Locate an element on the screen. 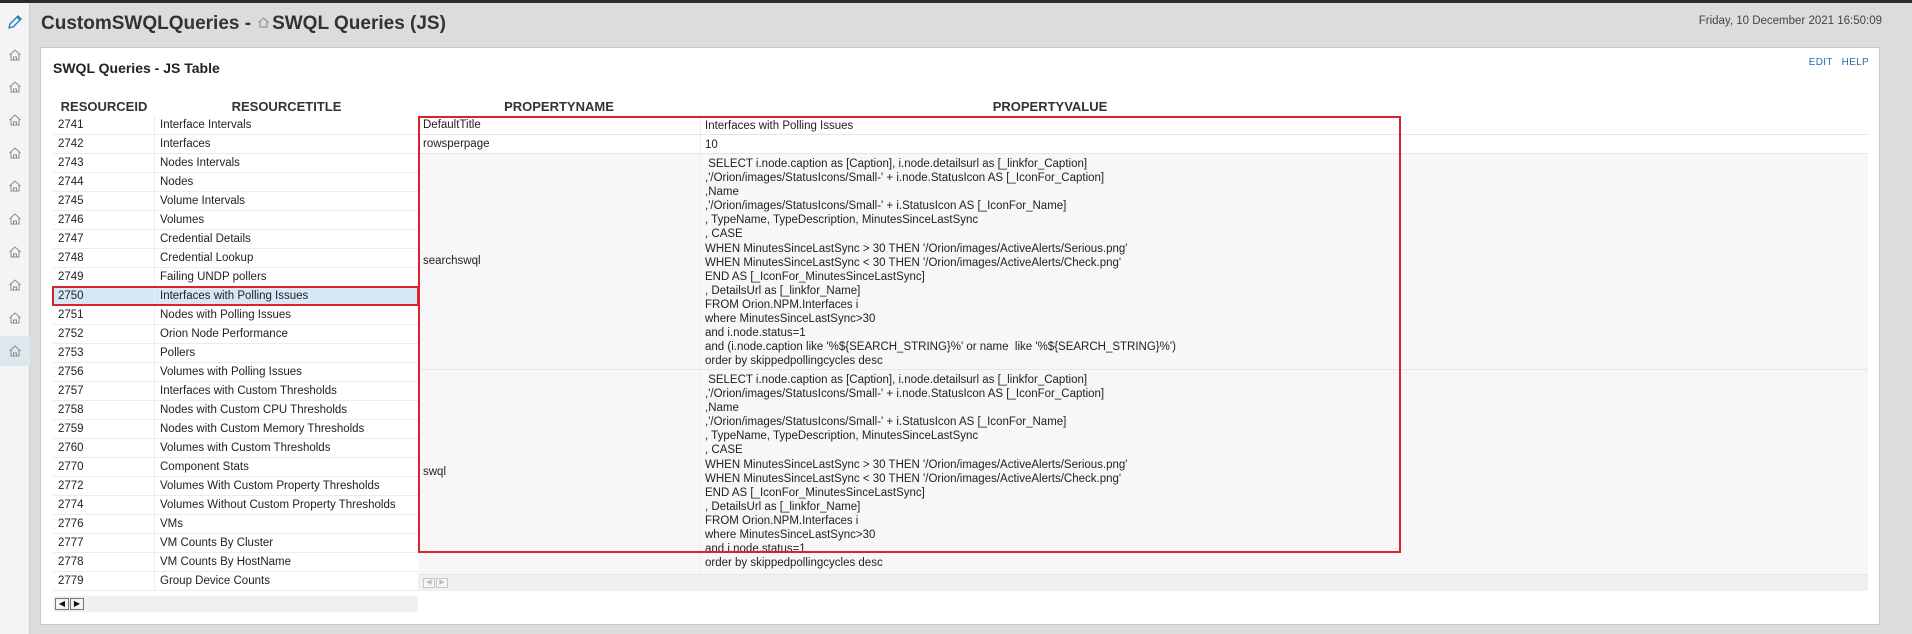 The height and width of the screenshot is (634, 1912). table-row: 2778 VM Counts By HostName is located at coordinates (235, 562).